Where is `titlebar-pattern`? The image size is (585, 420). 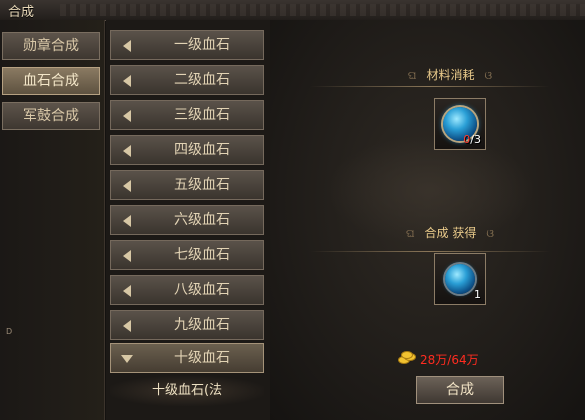
titlebar-pattern is located at coordinates (322, 10).